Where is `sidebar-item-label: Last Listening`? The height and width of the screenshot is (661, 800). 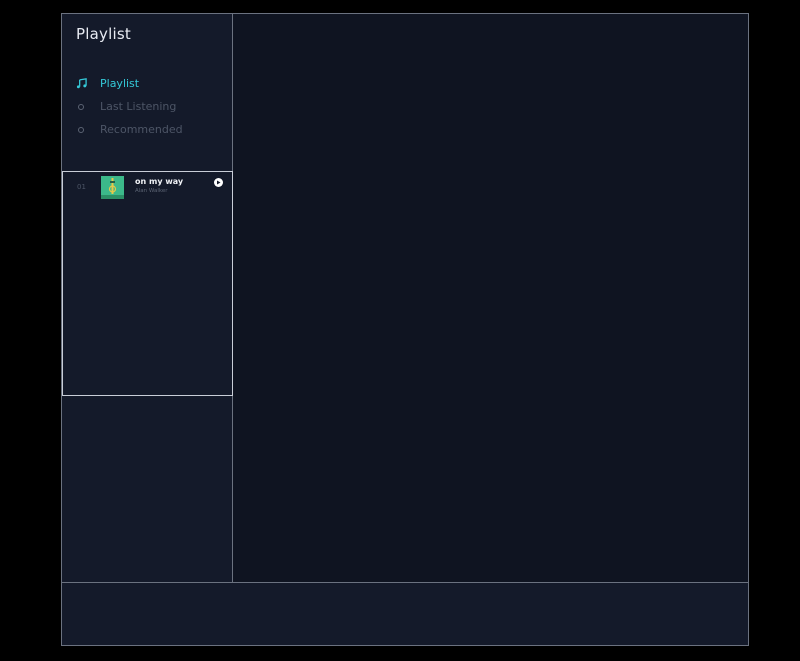
sidebar-item-label: Last Listening is located at coordinates (138, 106).